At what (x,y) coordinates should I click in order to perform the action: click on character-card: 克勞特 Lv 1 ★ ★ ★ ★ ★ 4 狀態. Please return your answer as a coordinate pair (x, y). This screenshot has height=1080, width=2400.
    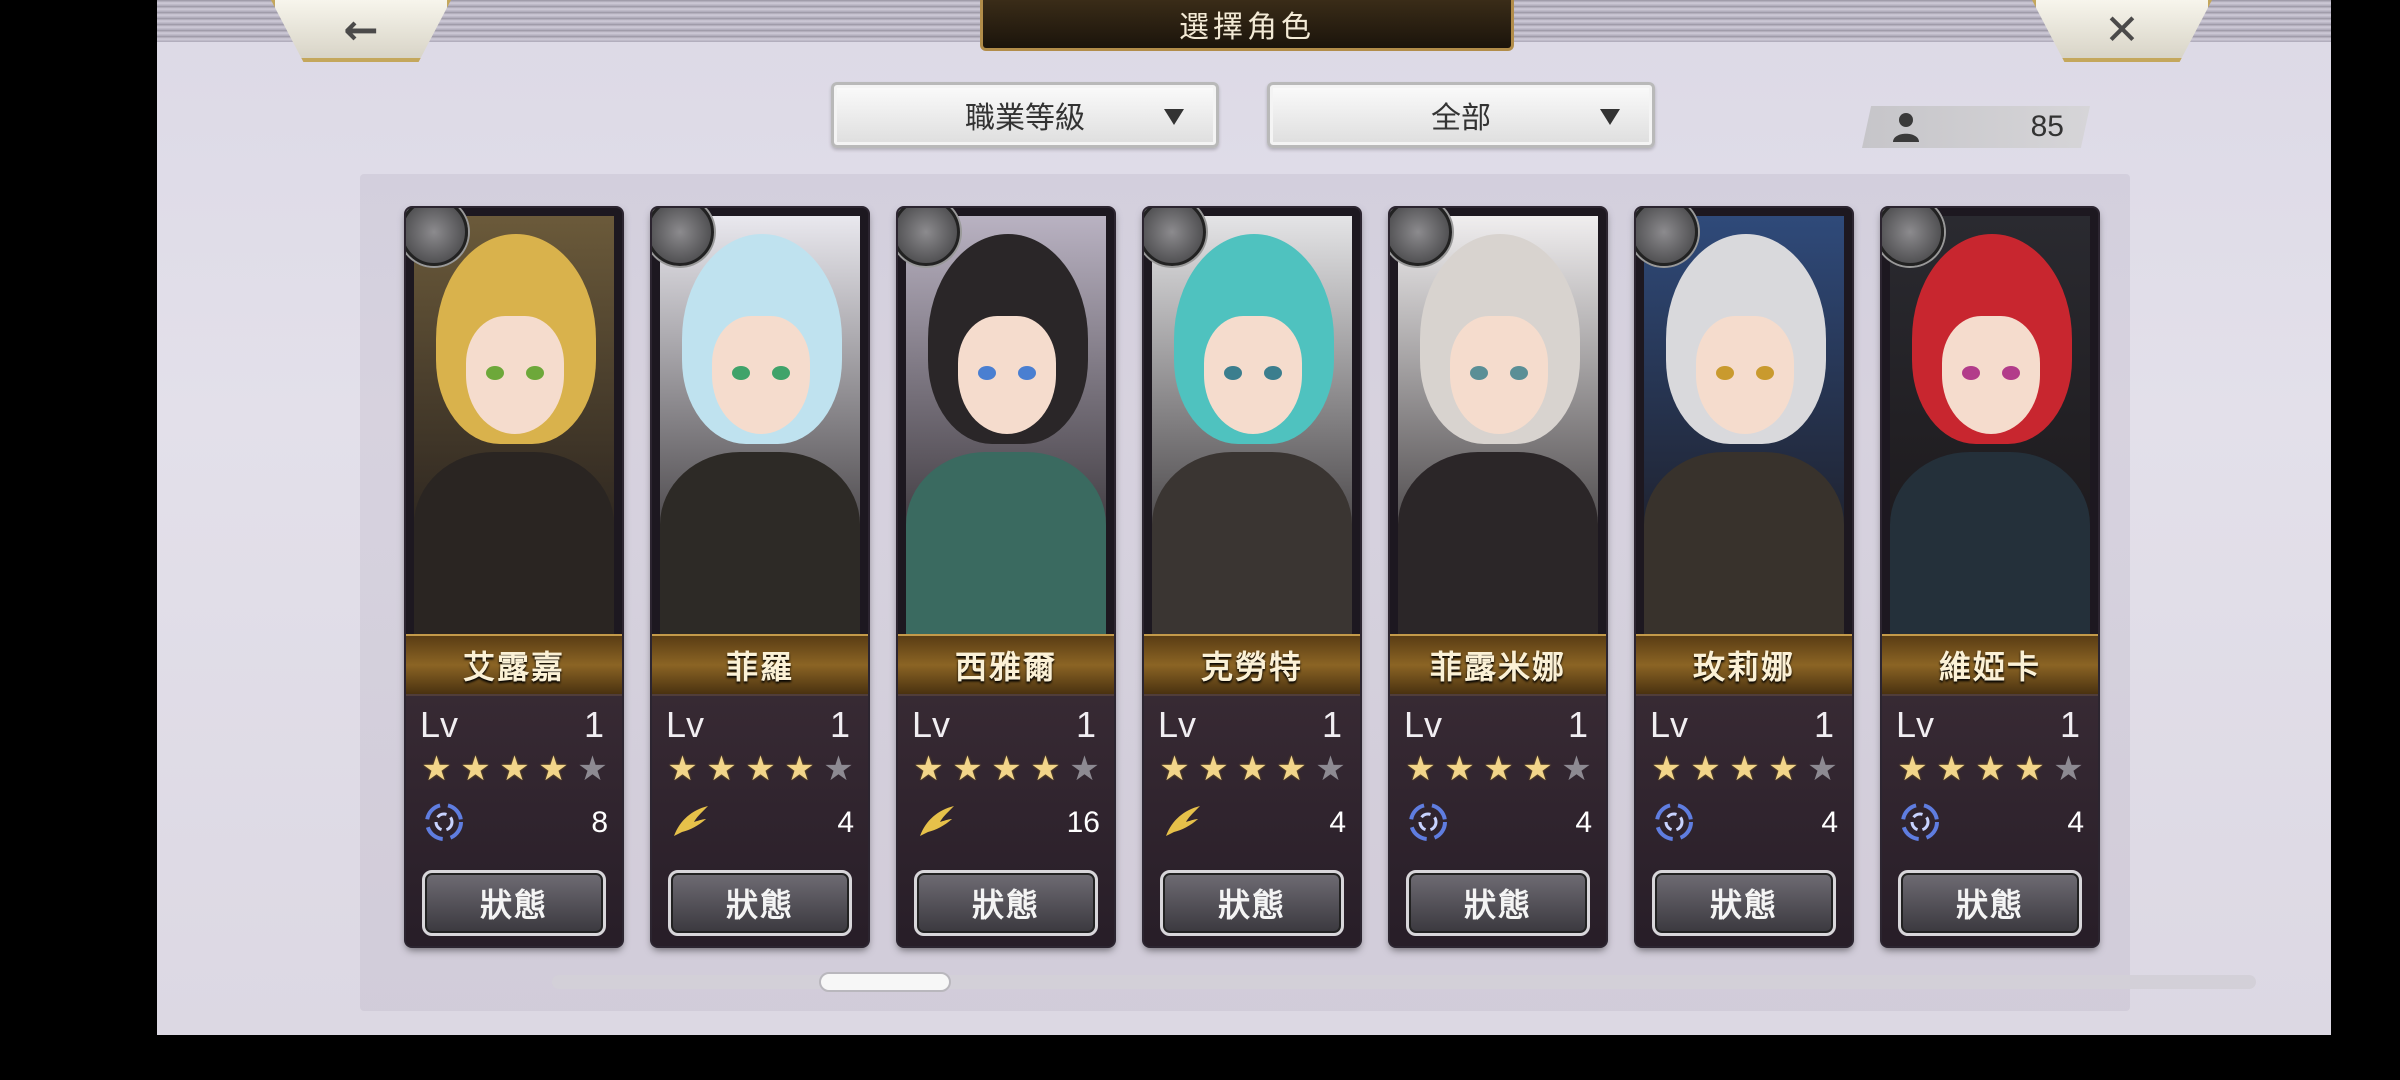
    Looking at the image, I should click on (1252, 577).